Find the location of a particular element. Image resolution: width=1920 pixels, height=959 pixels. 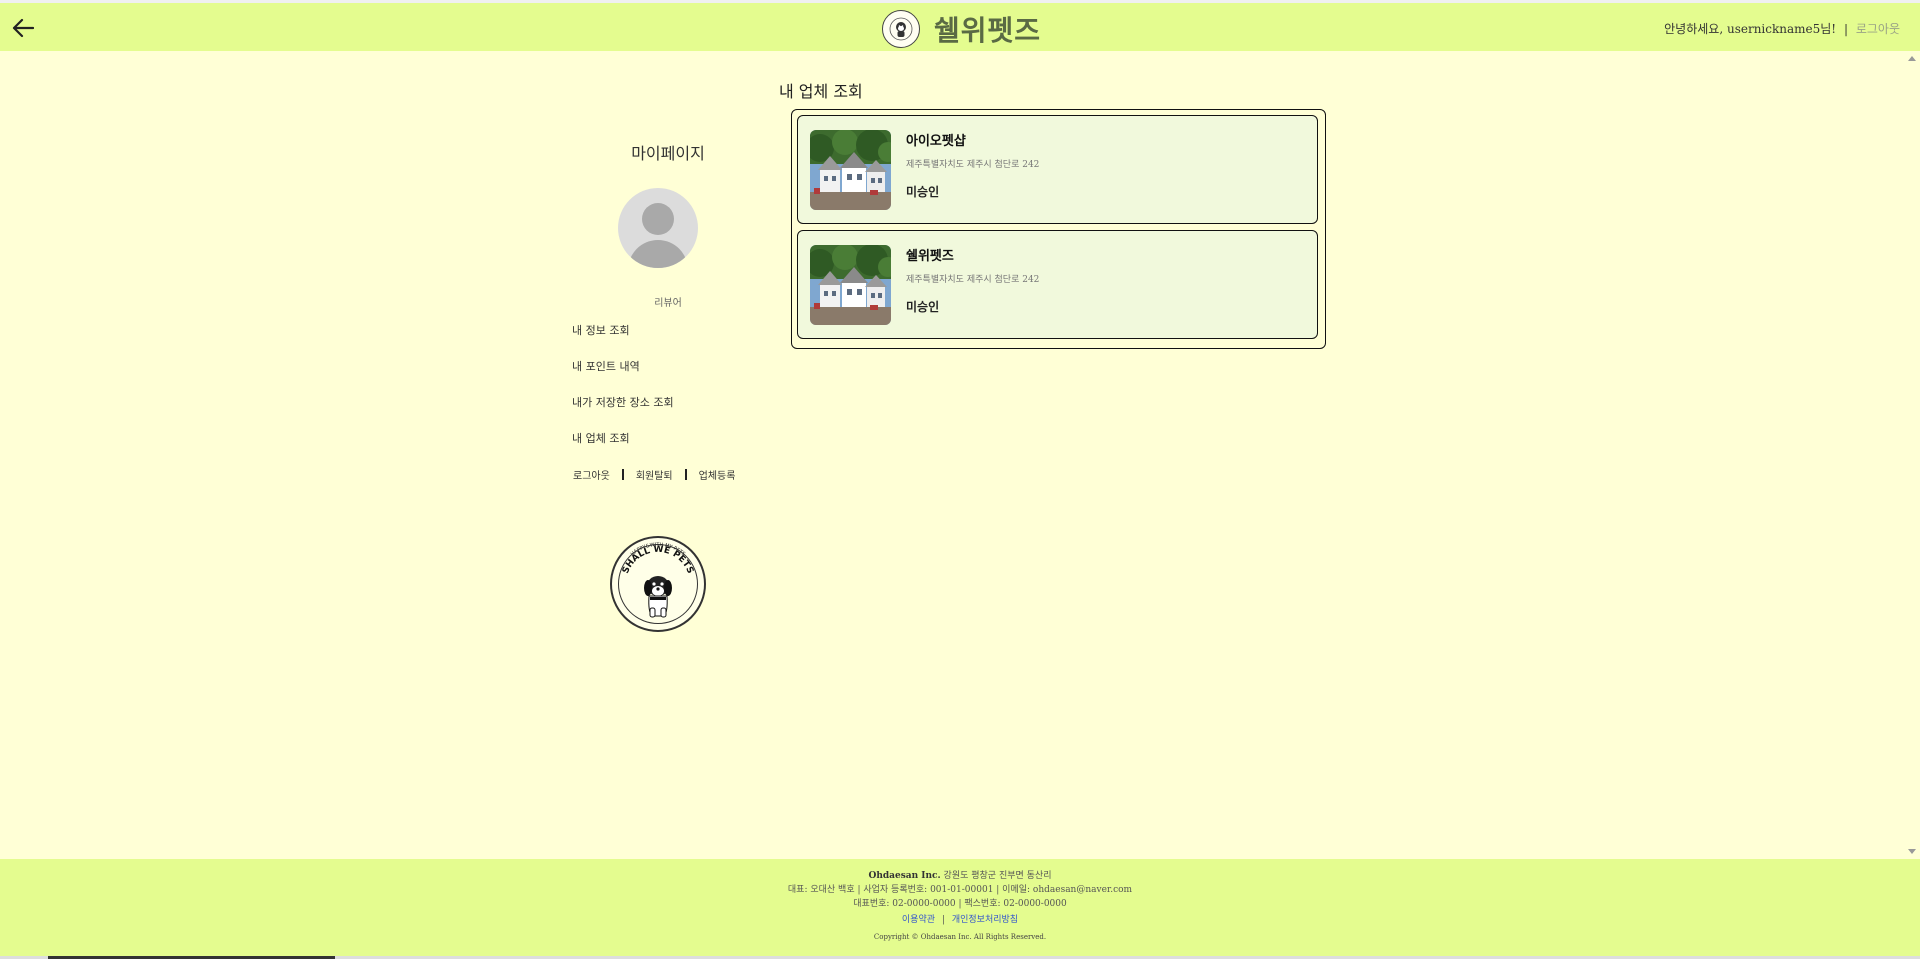

back-arrow-icon is located at coordinates (23, 28).